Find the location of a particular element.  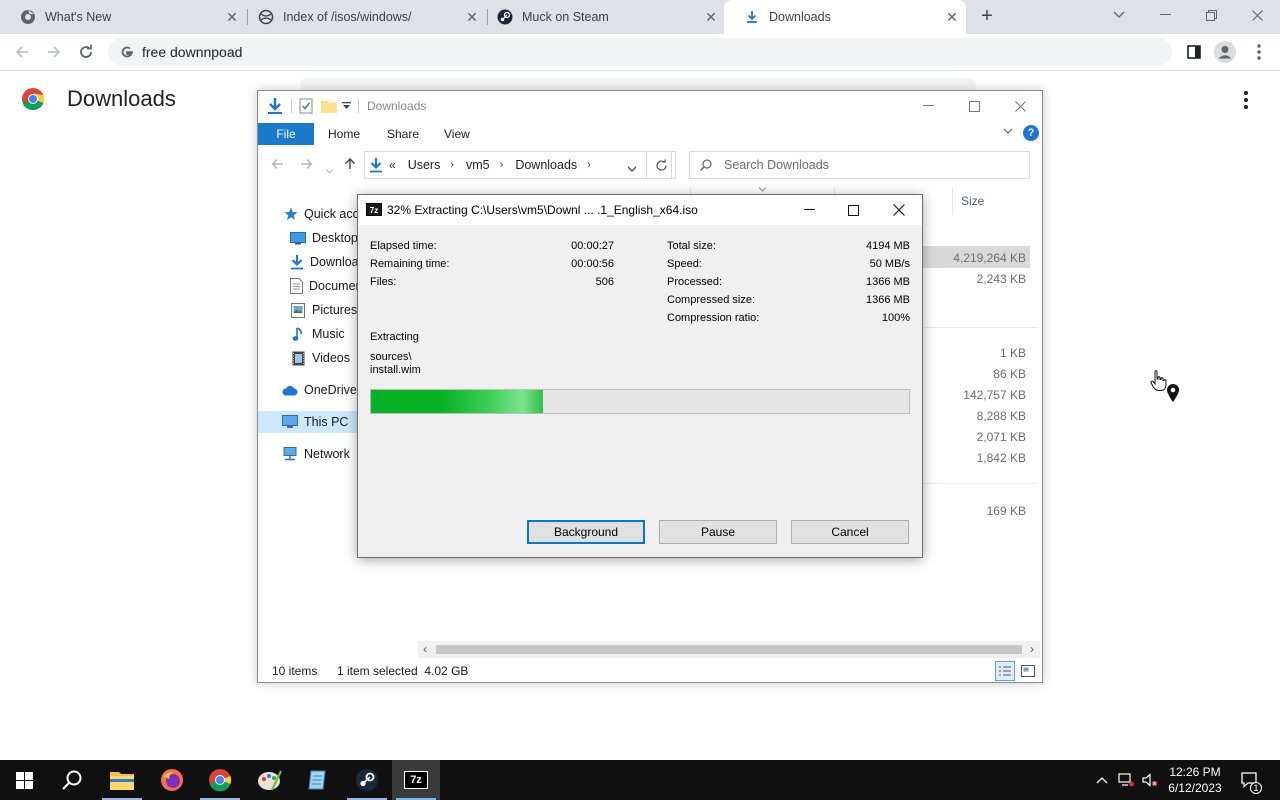

7zip-minimize-button is located at coordinates (809, 210).